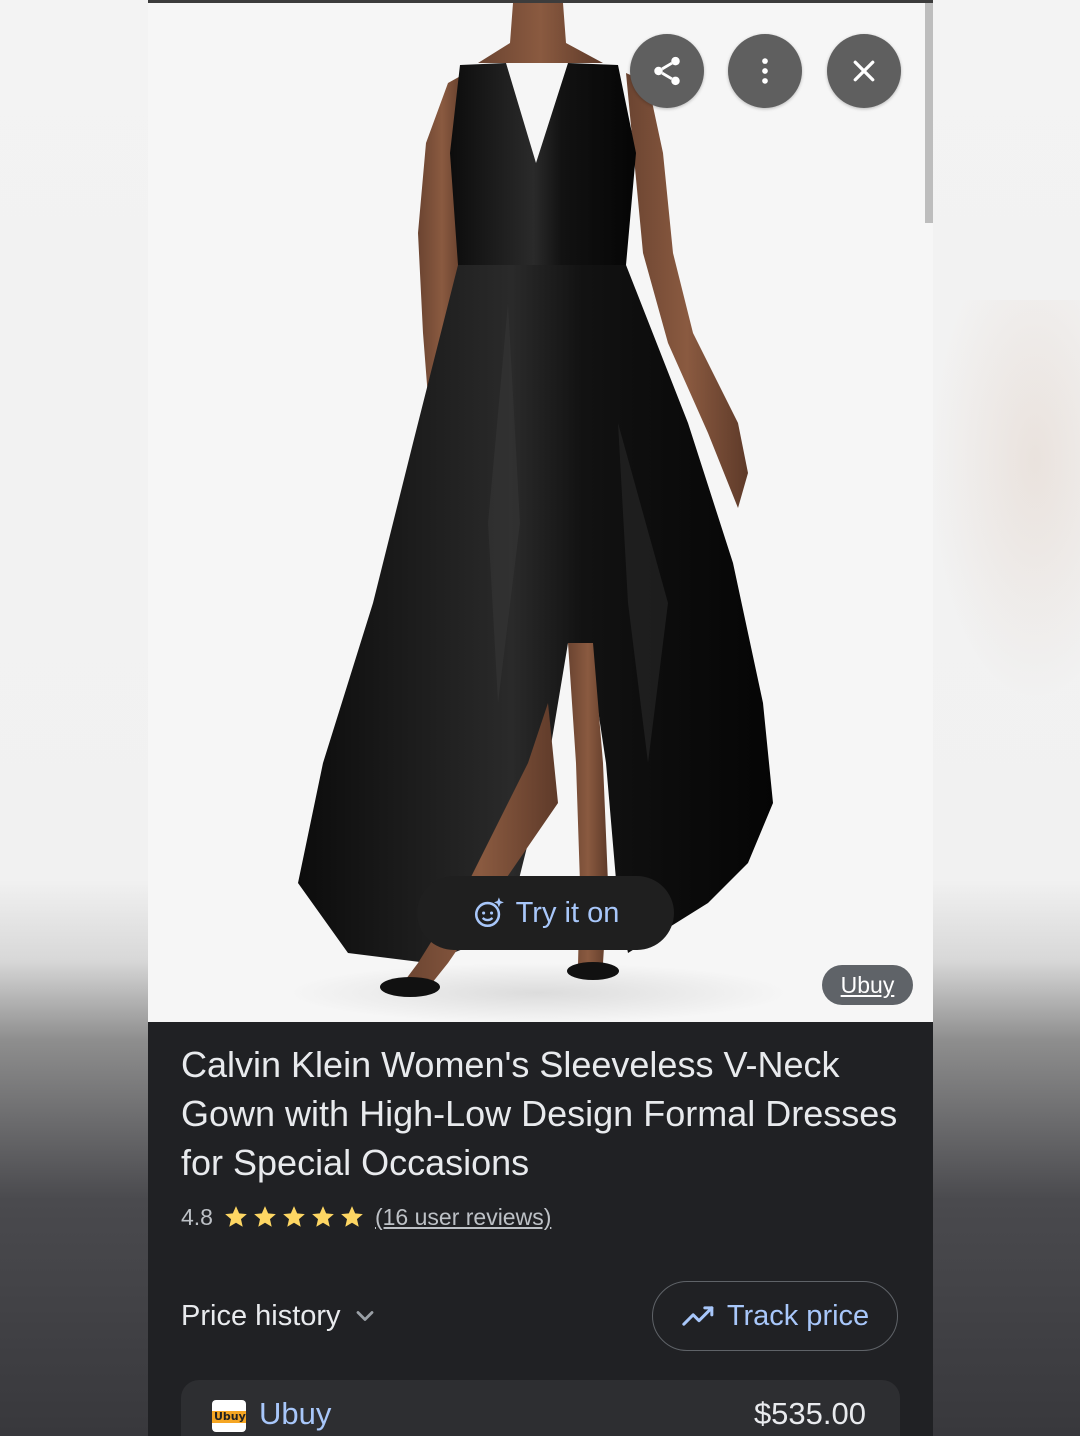  What do you see at coordinates (229, 1416) in the screenshot?
I see `store-logo: Ubuy` at bounding box center [229, 1416].